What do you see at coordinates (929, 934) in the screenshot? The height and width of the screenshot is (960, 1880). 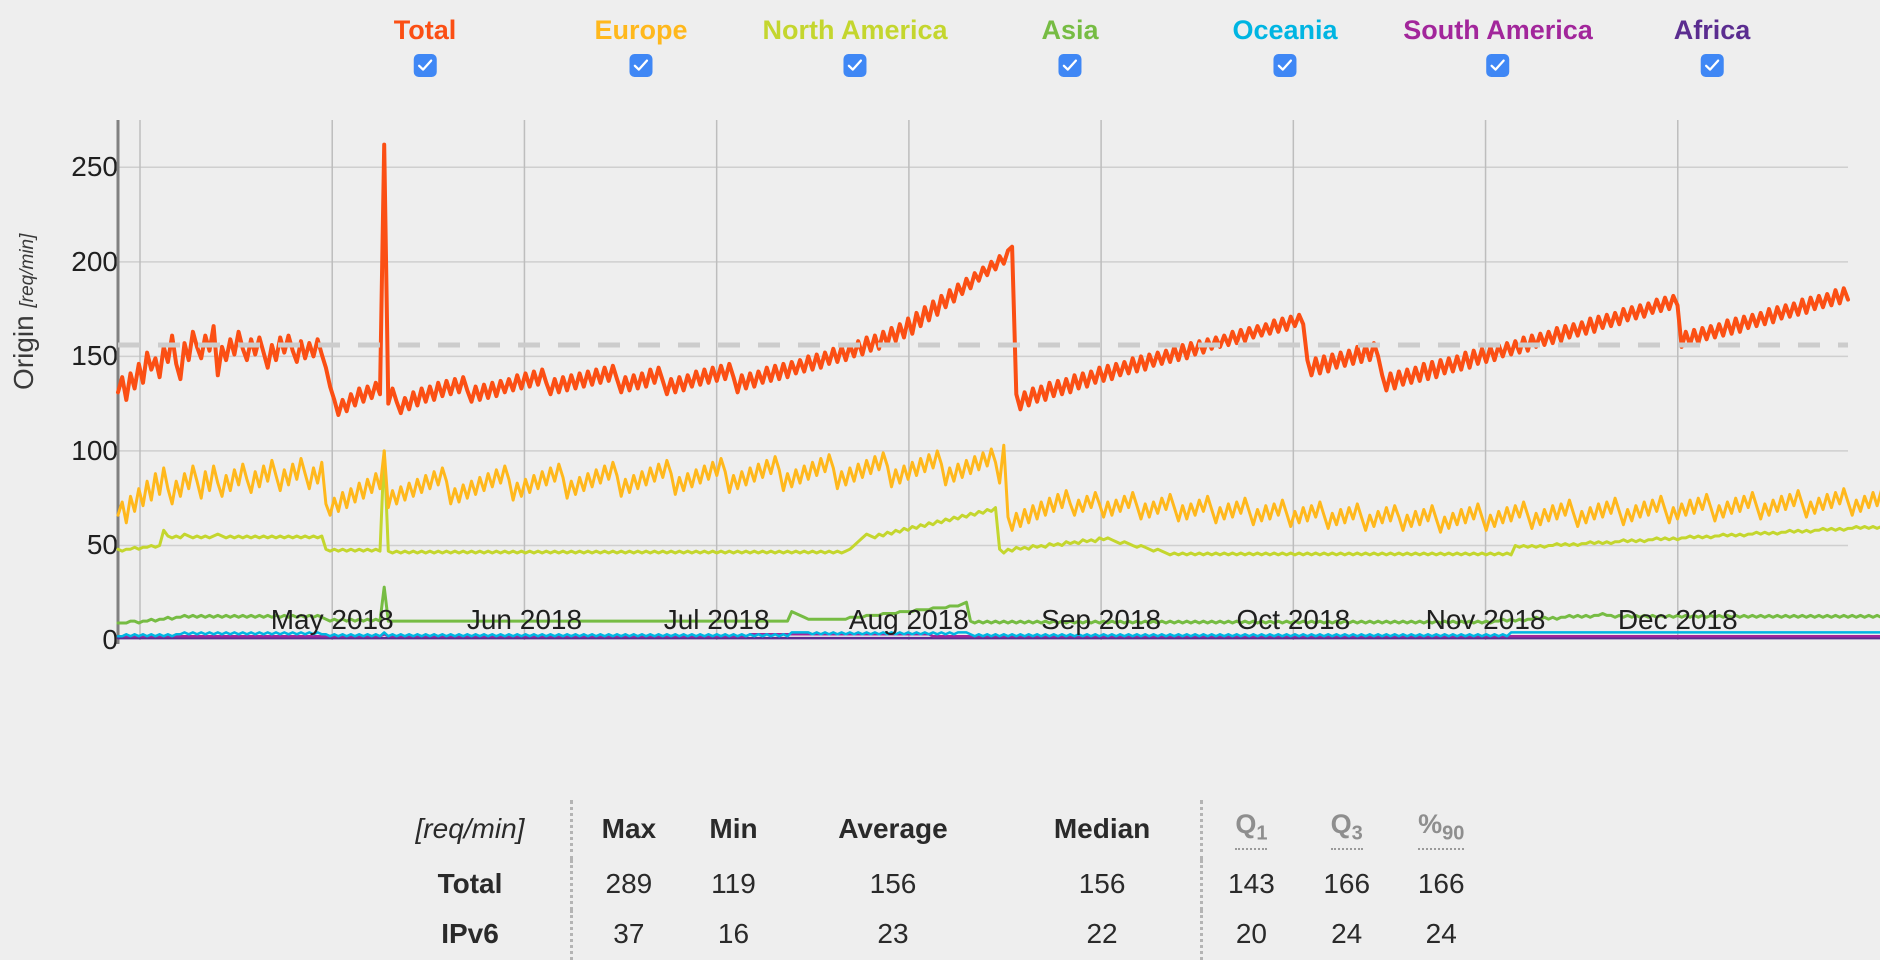 I see `stats-row: IPv6 37 16 23 22 20 24 24` at bounding box center [929, 934].